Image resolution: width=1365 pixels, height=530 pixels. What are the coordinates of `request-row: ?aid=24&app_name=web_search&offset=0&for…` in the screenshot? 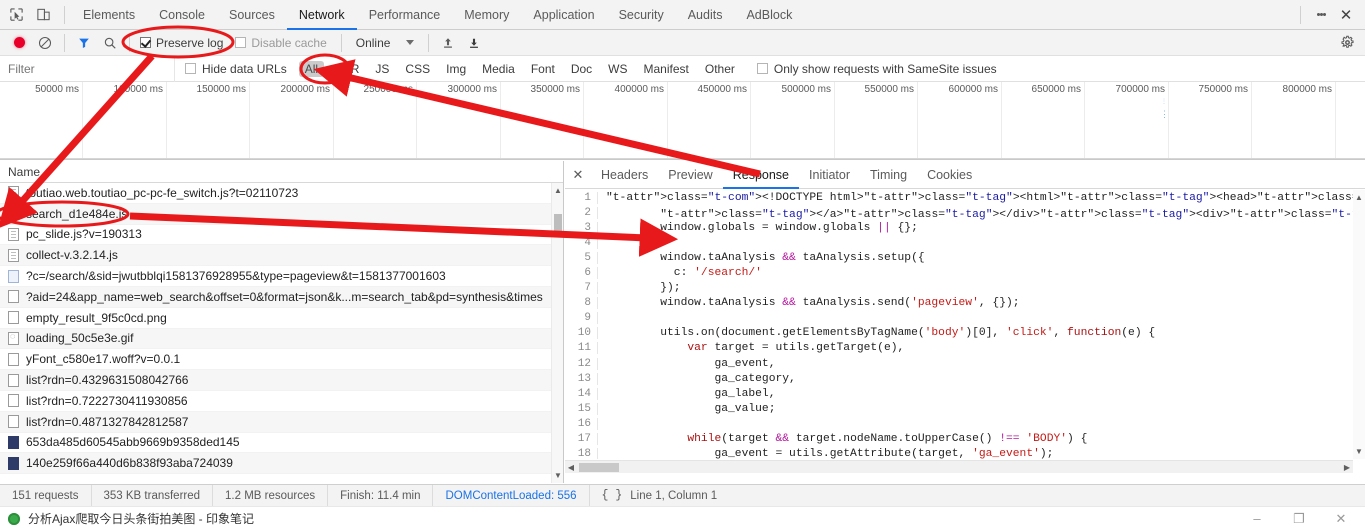 It's located at (281, 297).